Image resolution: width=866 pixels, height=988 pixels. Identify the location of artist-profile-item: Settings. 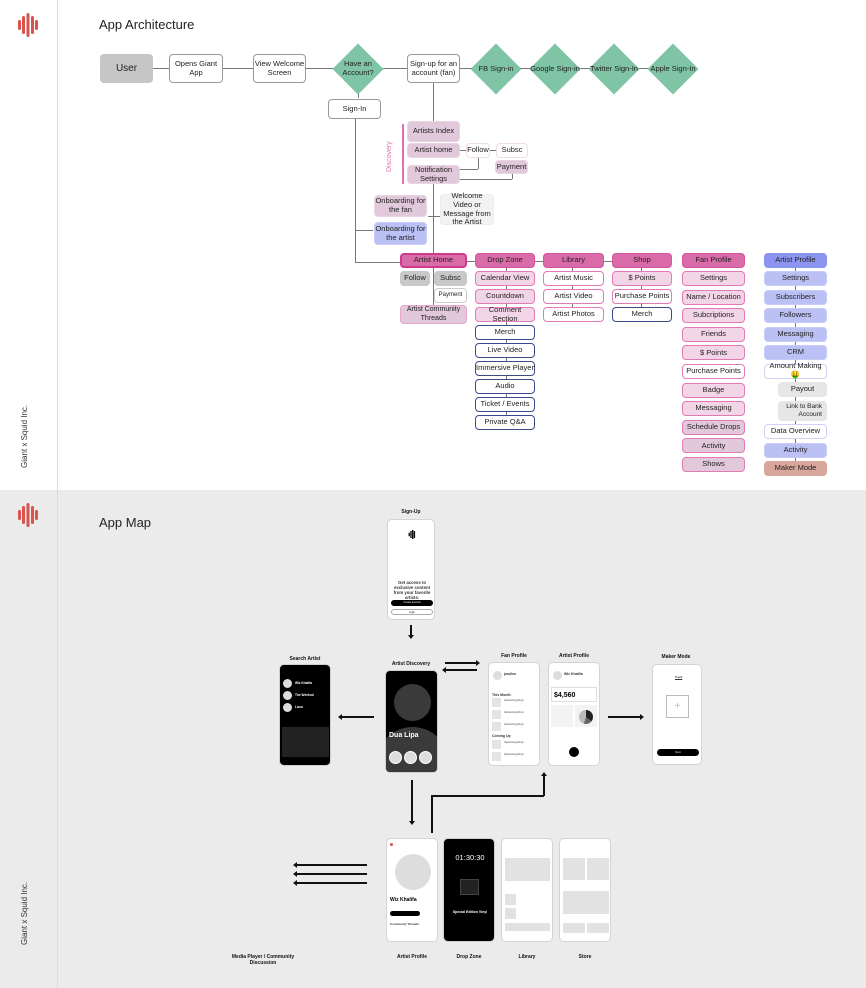
(795, 278).